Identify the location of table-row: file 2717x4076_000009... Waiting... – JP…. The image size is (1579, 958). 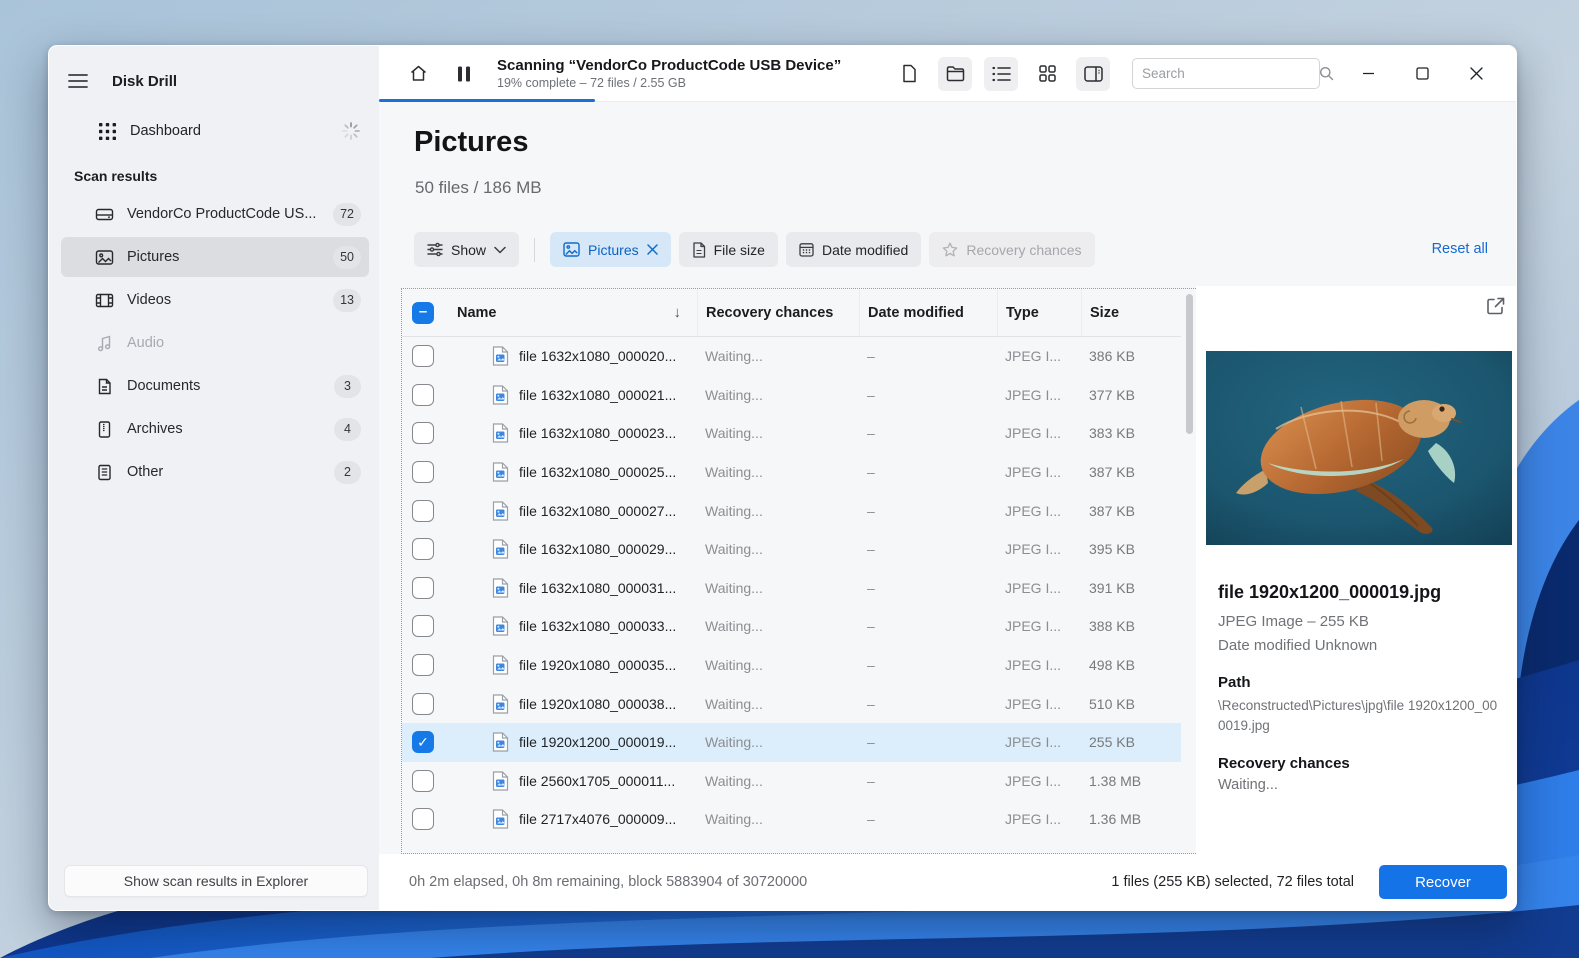
(791, 819).